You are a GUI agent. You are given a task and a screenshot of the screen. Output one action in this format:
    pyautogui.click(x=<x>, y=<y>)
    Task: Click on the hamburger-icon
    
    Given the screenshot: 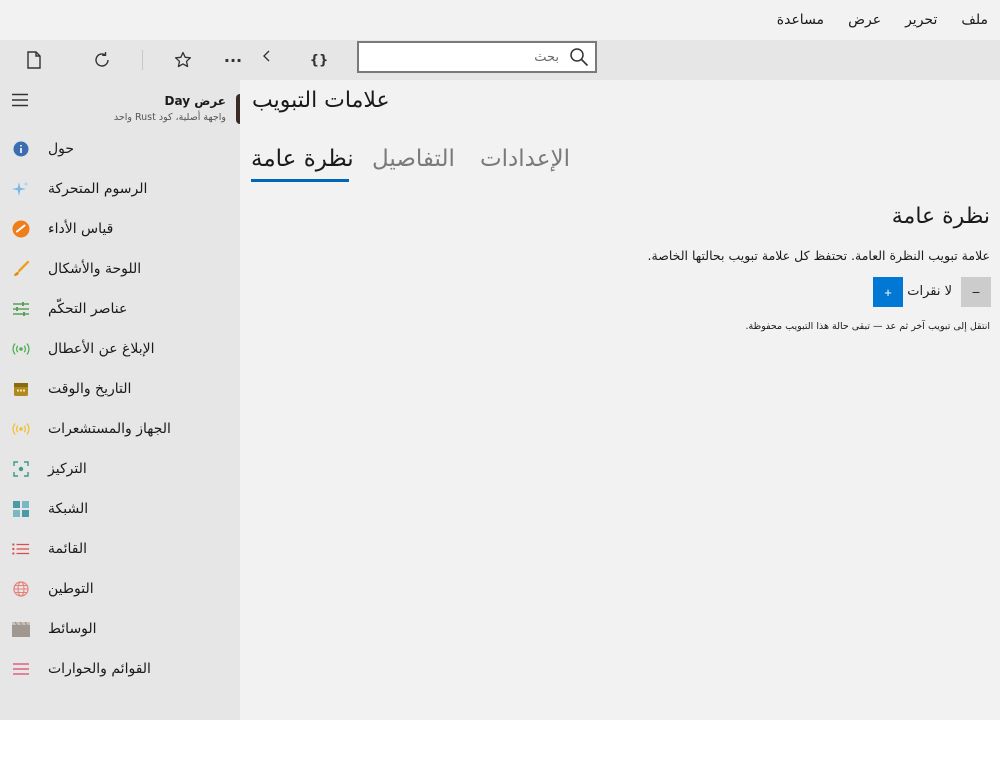 What is the action you would take?
    pyautogui.click(x=20, y=100)
    